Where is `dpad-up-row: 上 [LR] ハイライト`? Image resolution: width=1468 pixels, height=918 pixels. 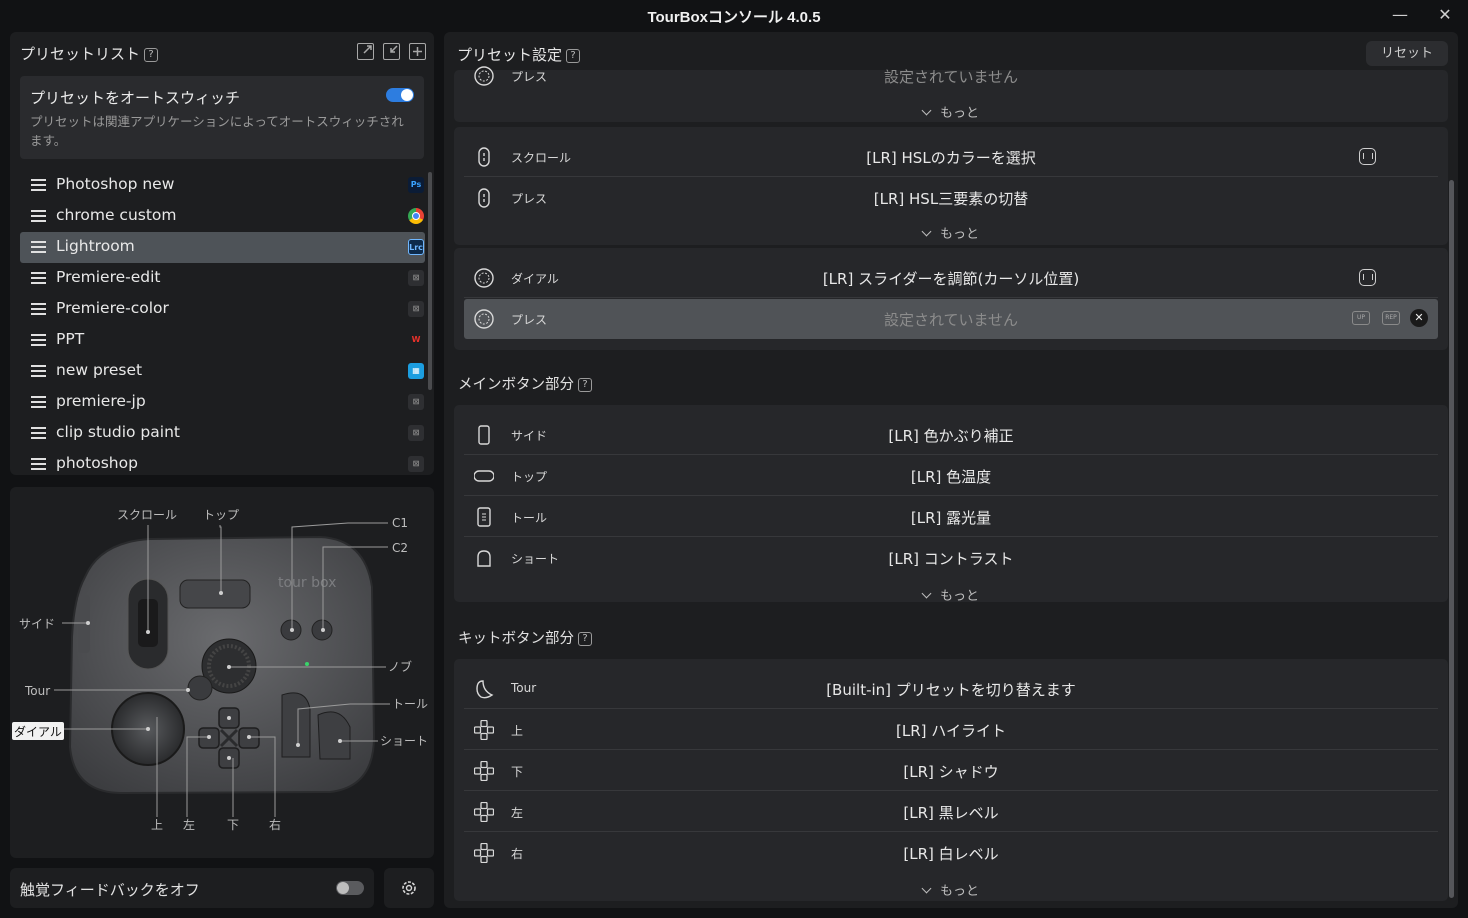
dpad-up-row: 上 [LR] ハイライト is located at coordinates (951, 730).